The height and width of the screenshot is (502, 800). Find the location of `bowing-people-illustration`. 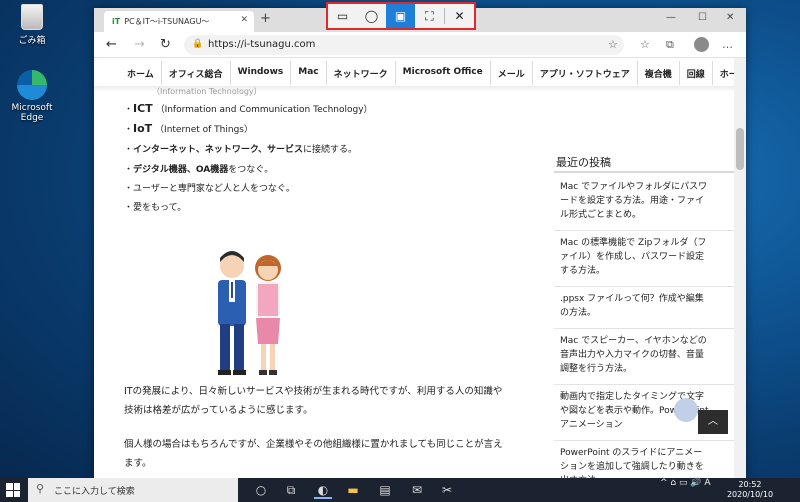

bowing-people-illustration is located at coordinates (249, 313).